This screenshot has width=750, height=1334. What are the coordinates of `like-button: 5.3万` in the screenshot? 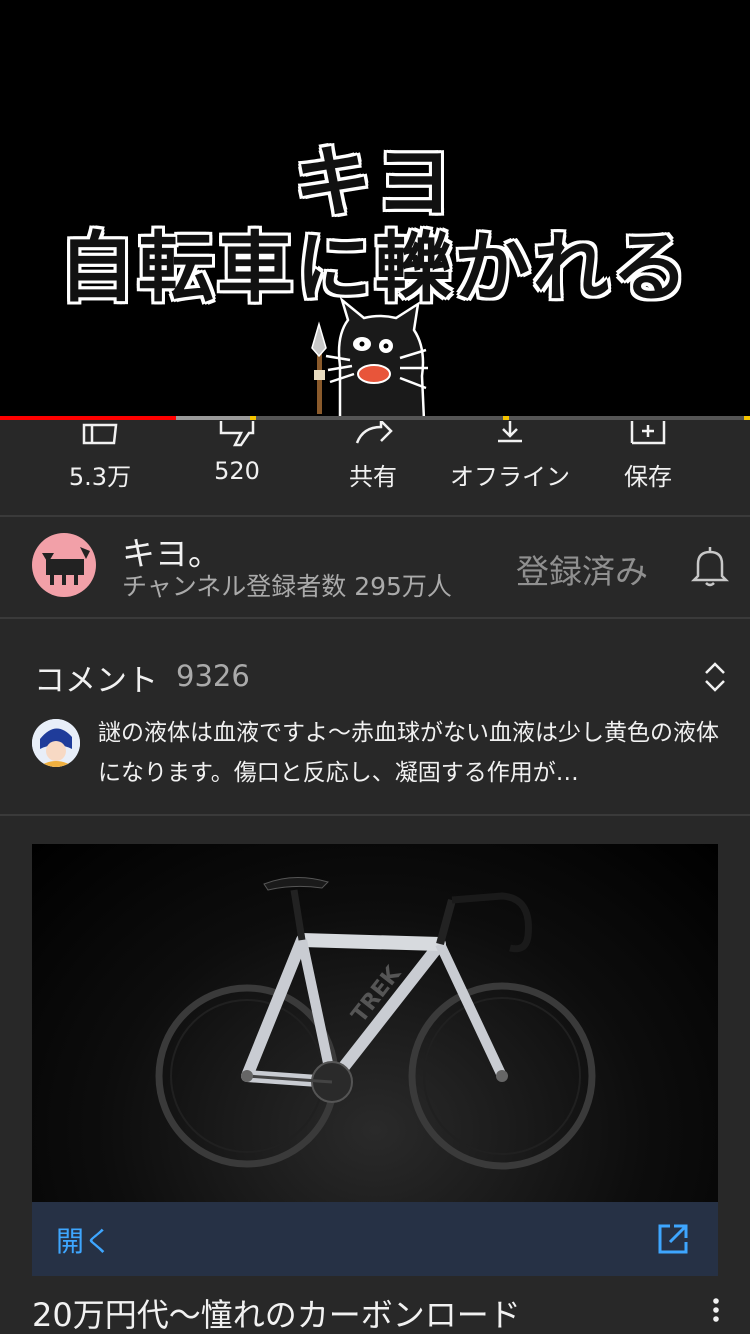 It's located at (100, 468).